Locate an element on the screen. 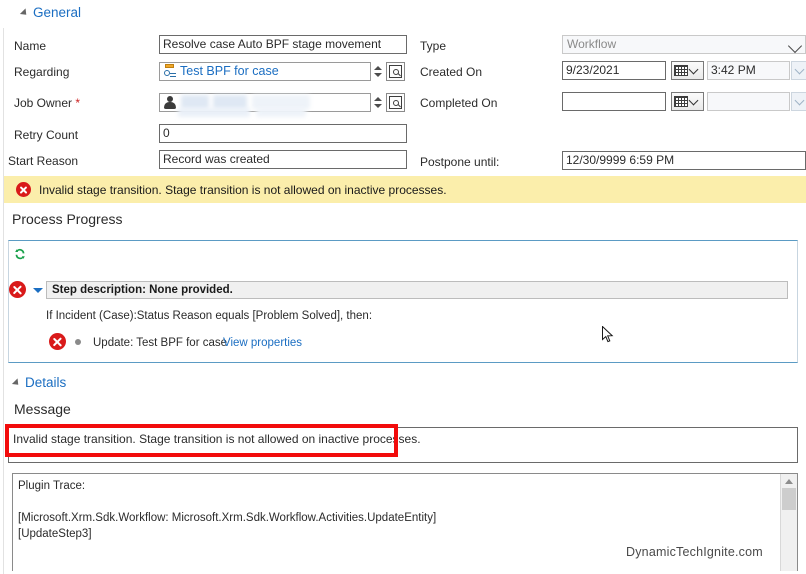 Image resolution: width=806 pixels, height=574 pixels. message-label: Message is located at coordinates (42, 409).